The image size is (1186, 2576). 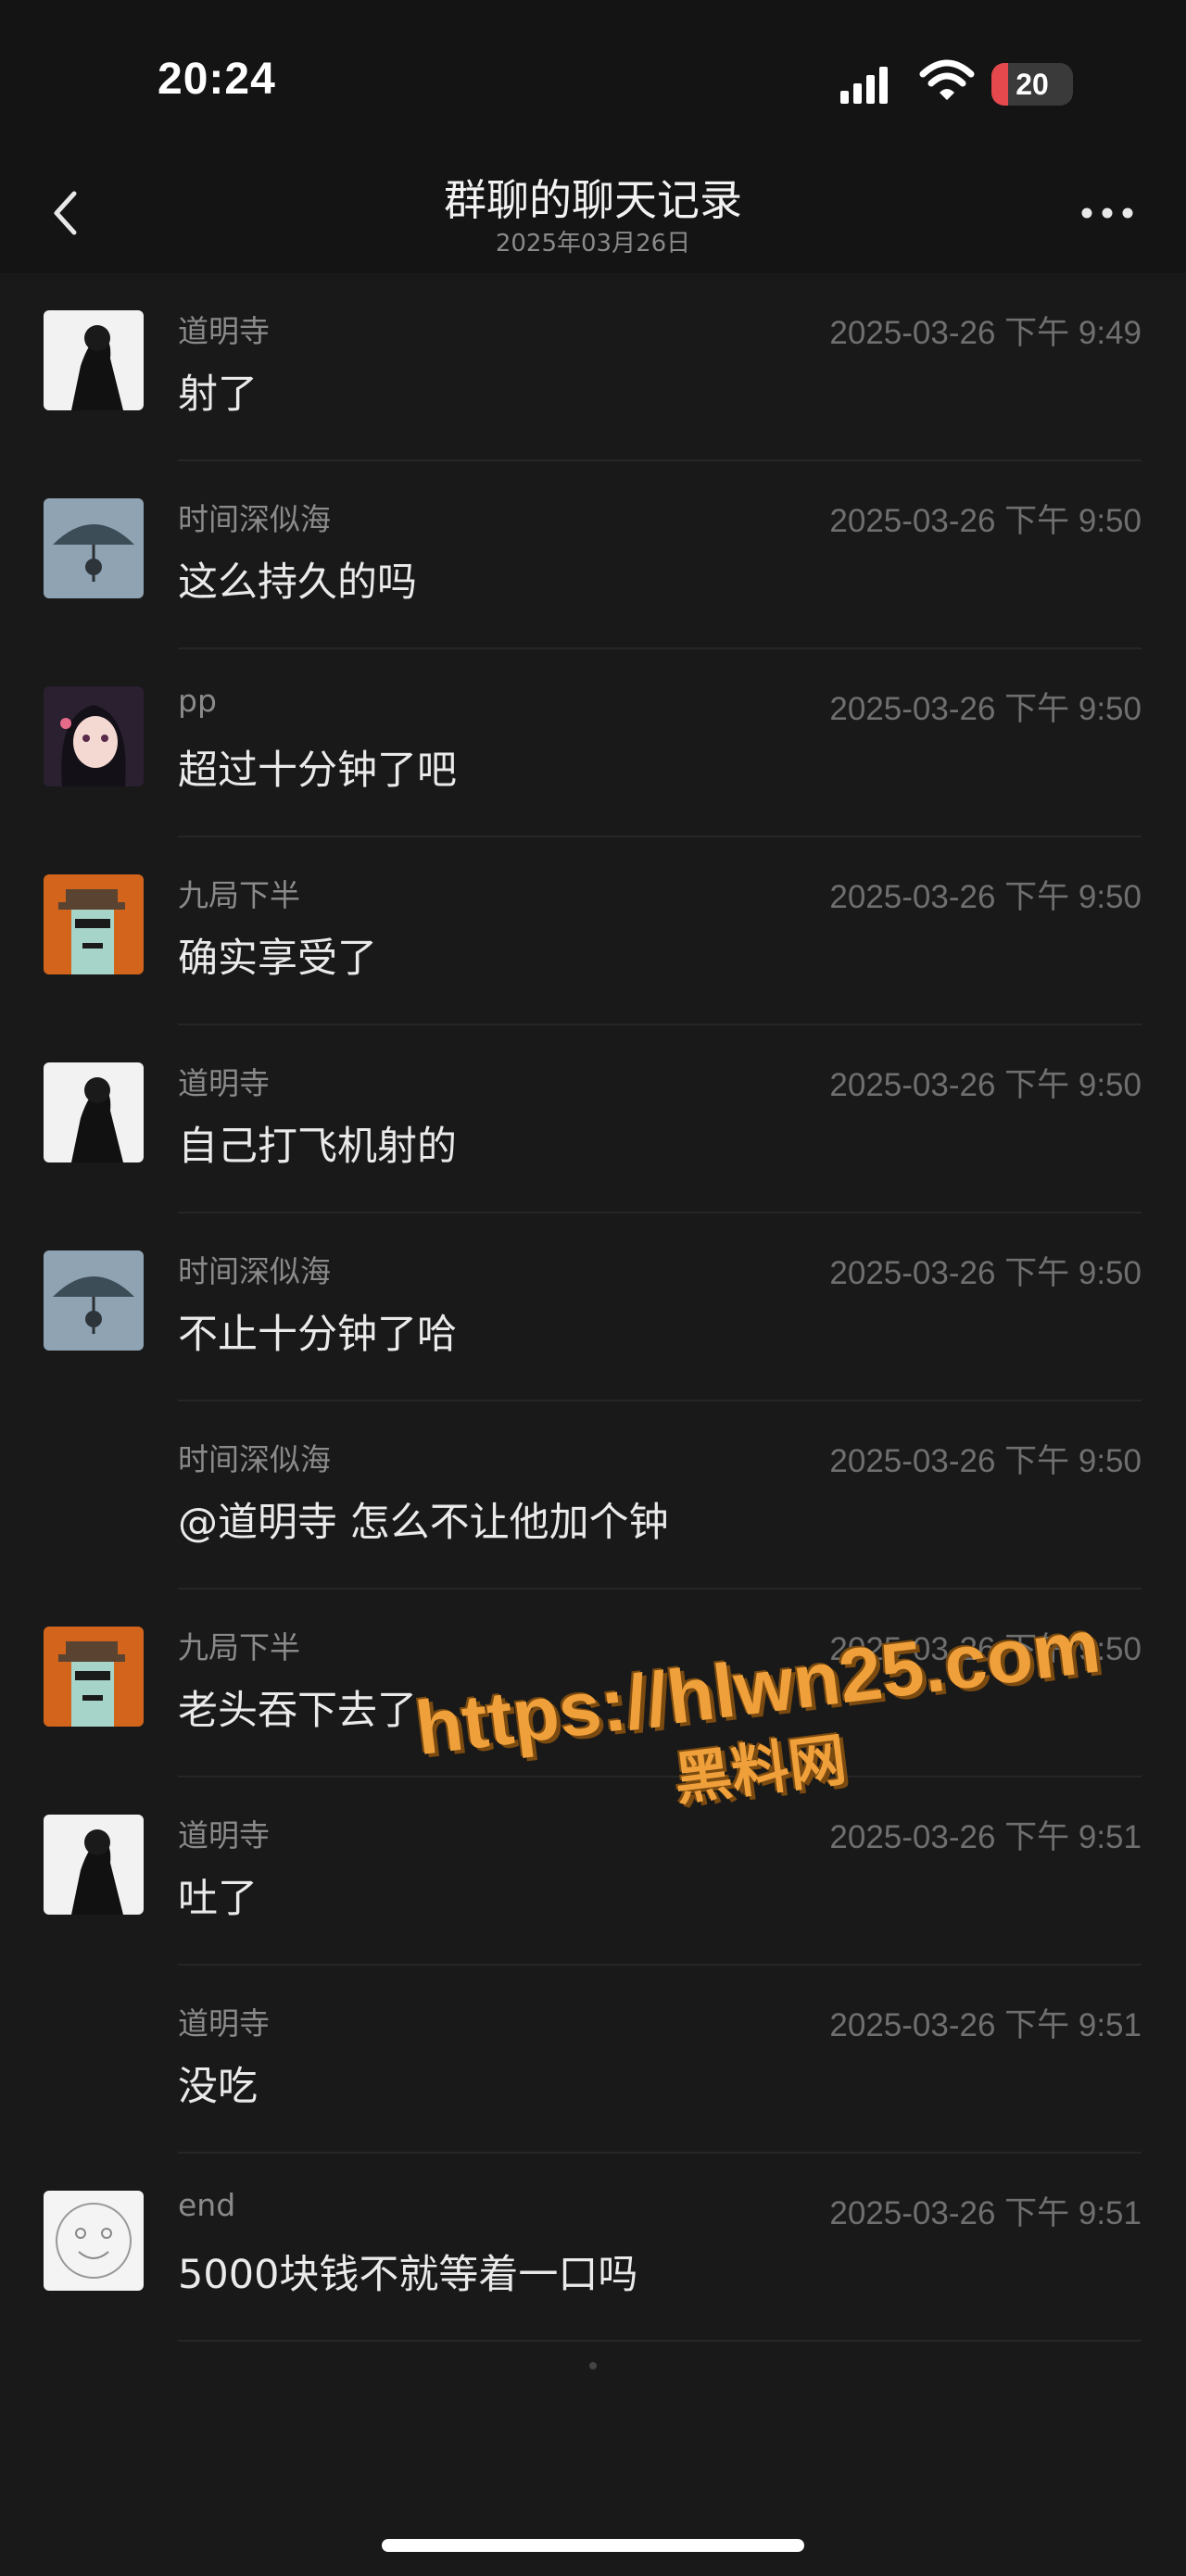 I want to click on status-bar: 20:24 20, so click(x=593, y=78).